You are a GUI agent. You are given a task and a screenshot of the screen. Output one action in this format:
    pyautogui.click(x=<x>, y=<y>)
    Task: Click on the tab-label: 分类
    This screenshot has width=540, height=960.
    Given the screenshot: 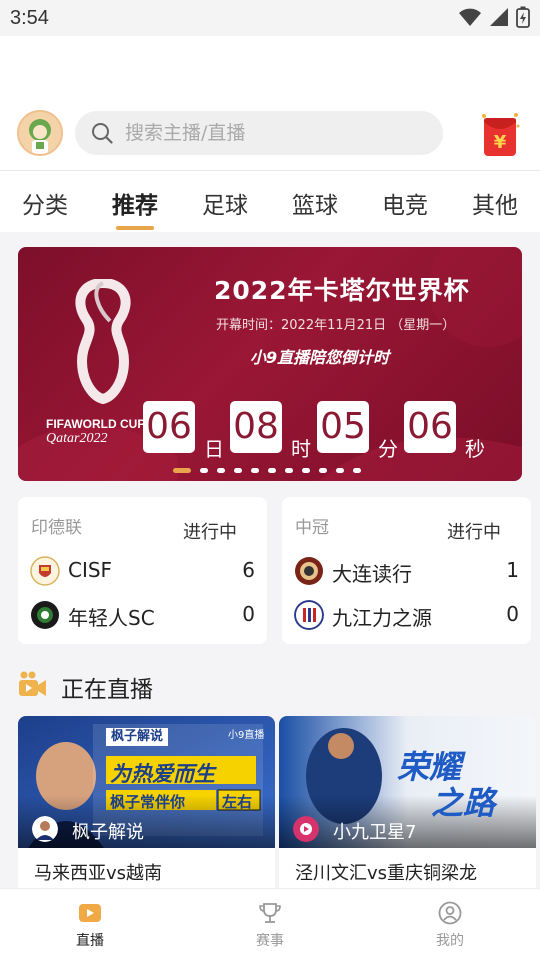 What is the action you would take?
    pyautogui.click(x=45, y=206)
    